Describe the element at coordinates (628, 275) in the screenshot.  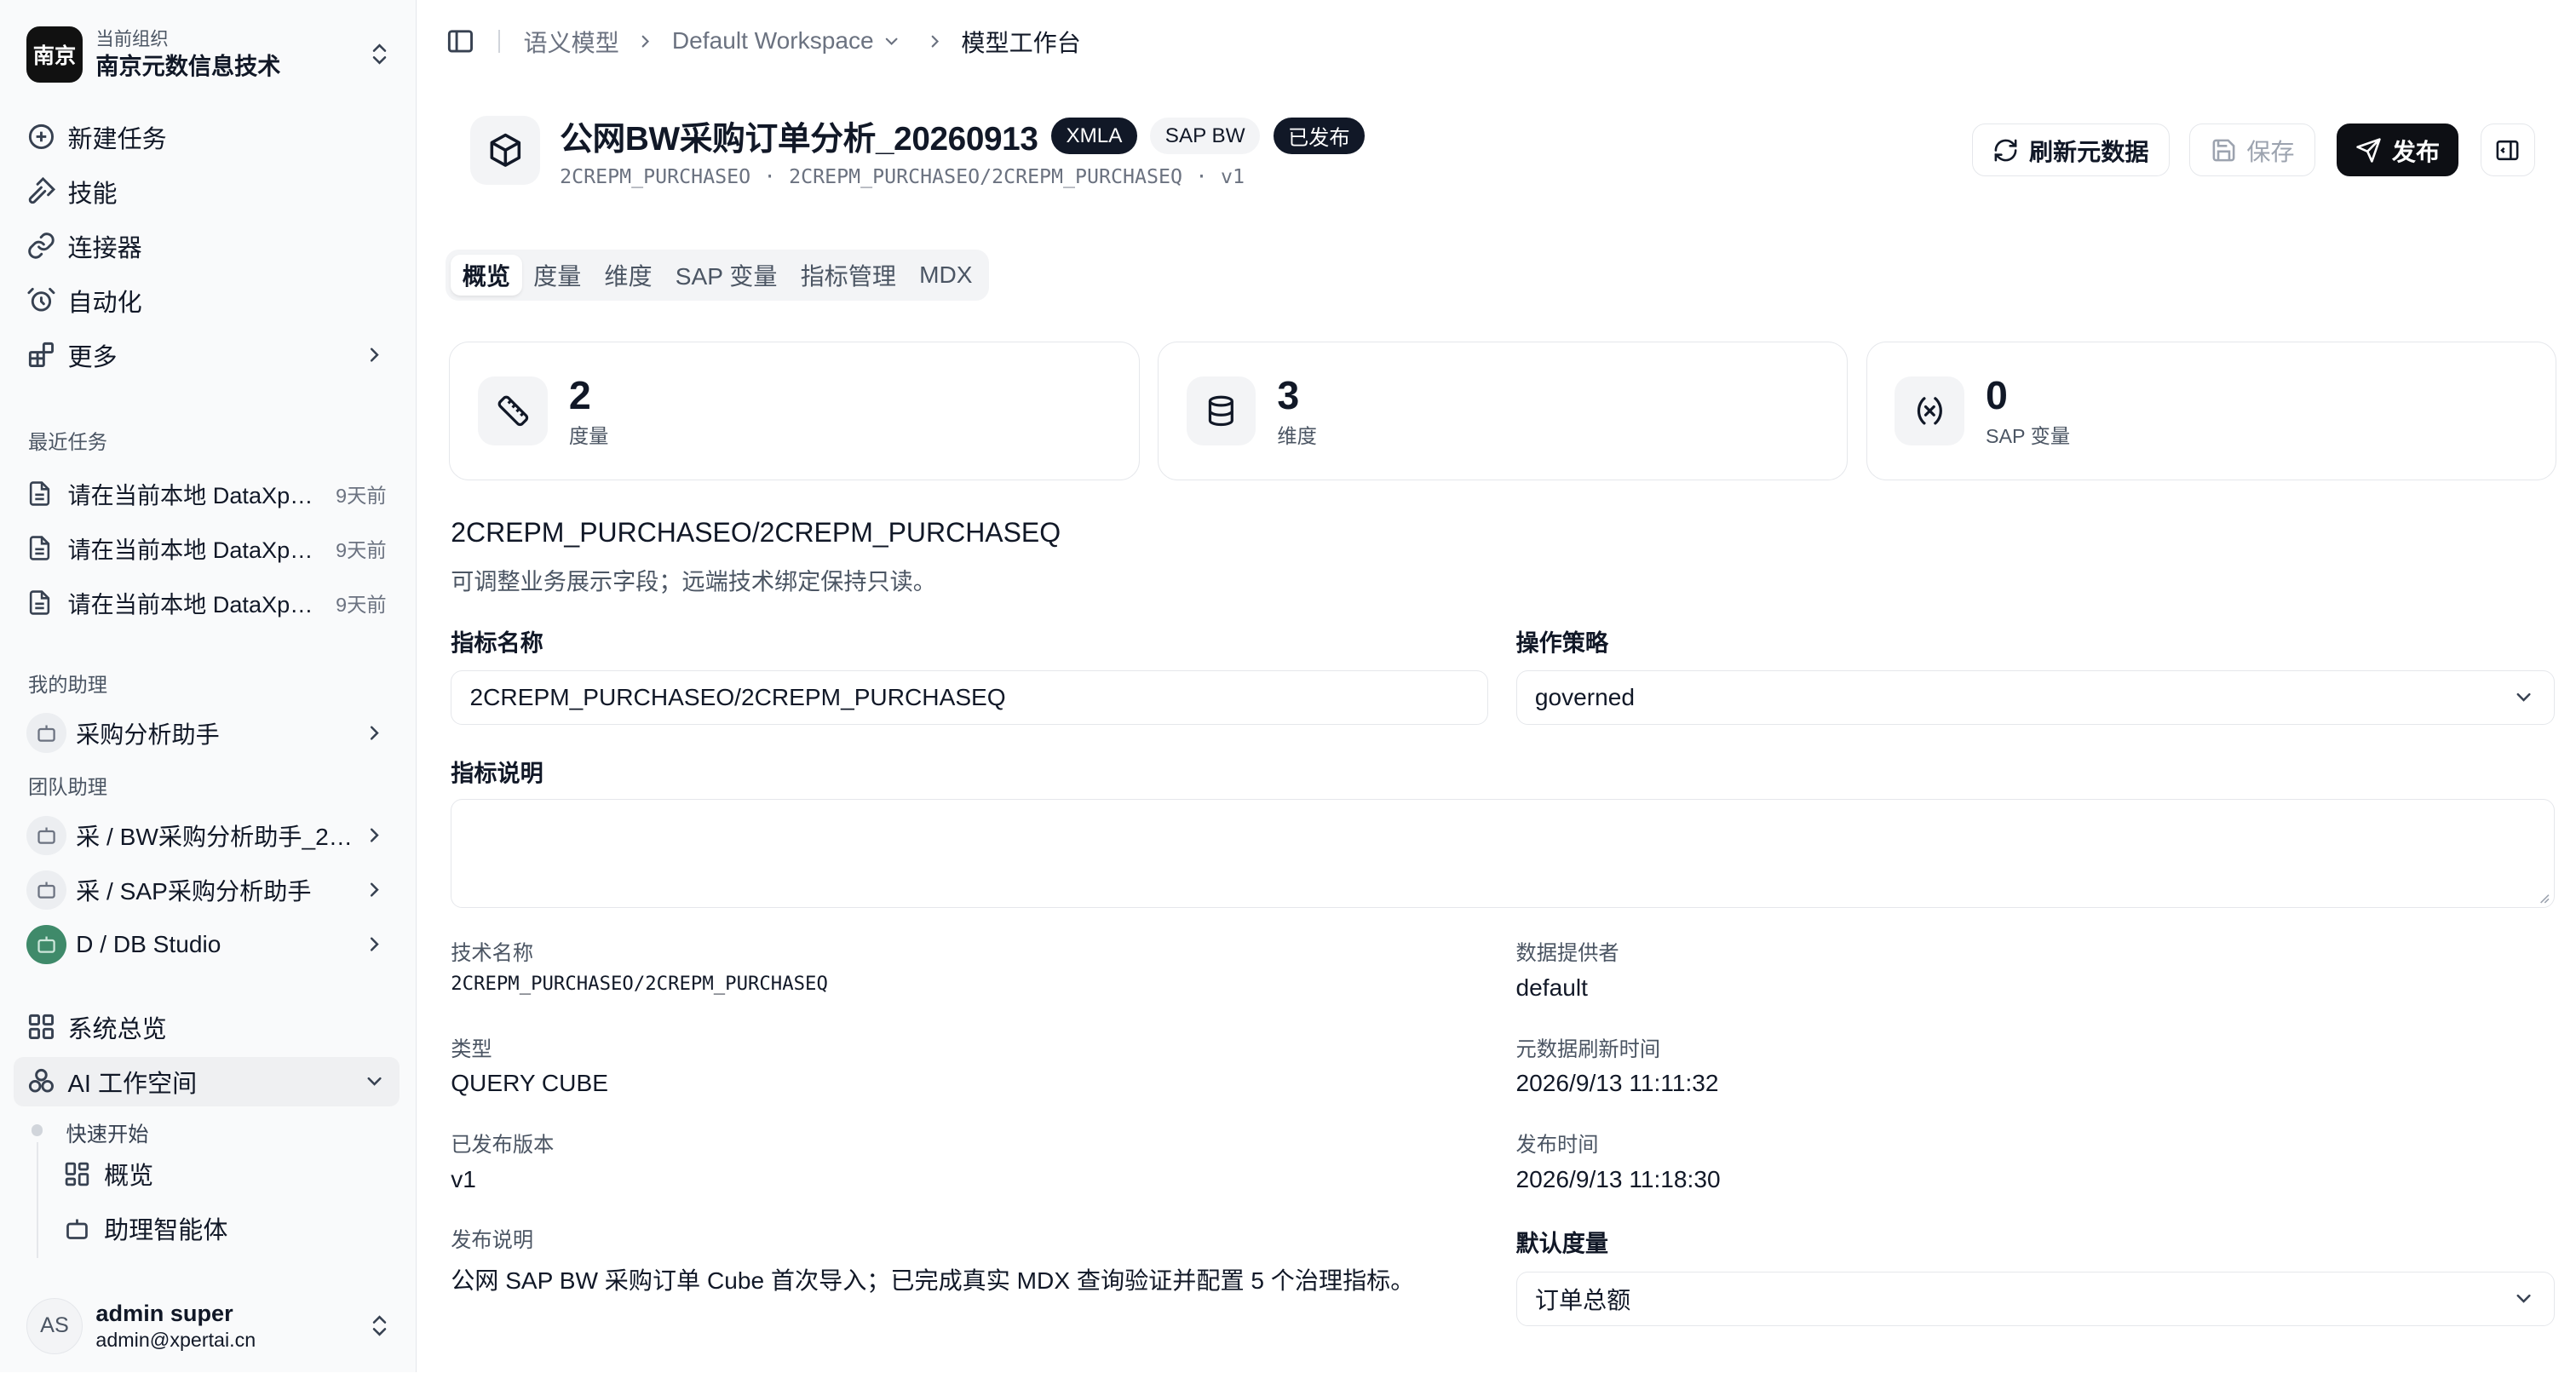
I see `tab-dimensions: 维度` at that location.